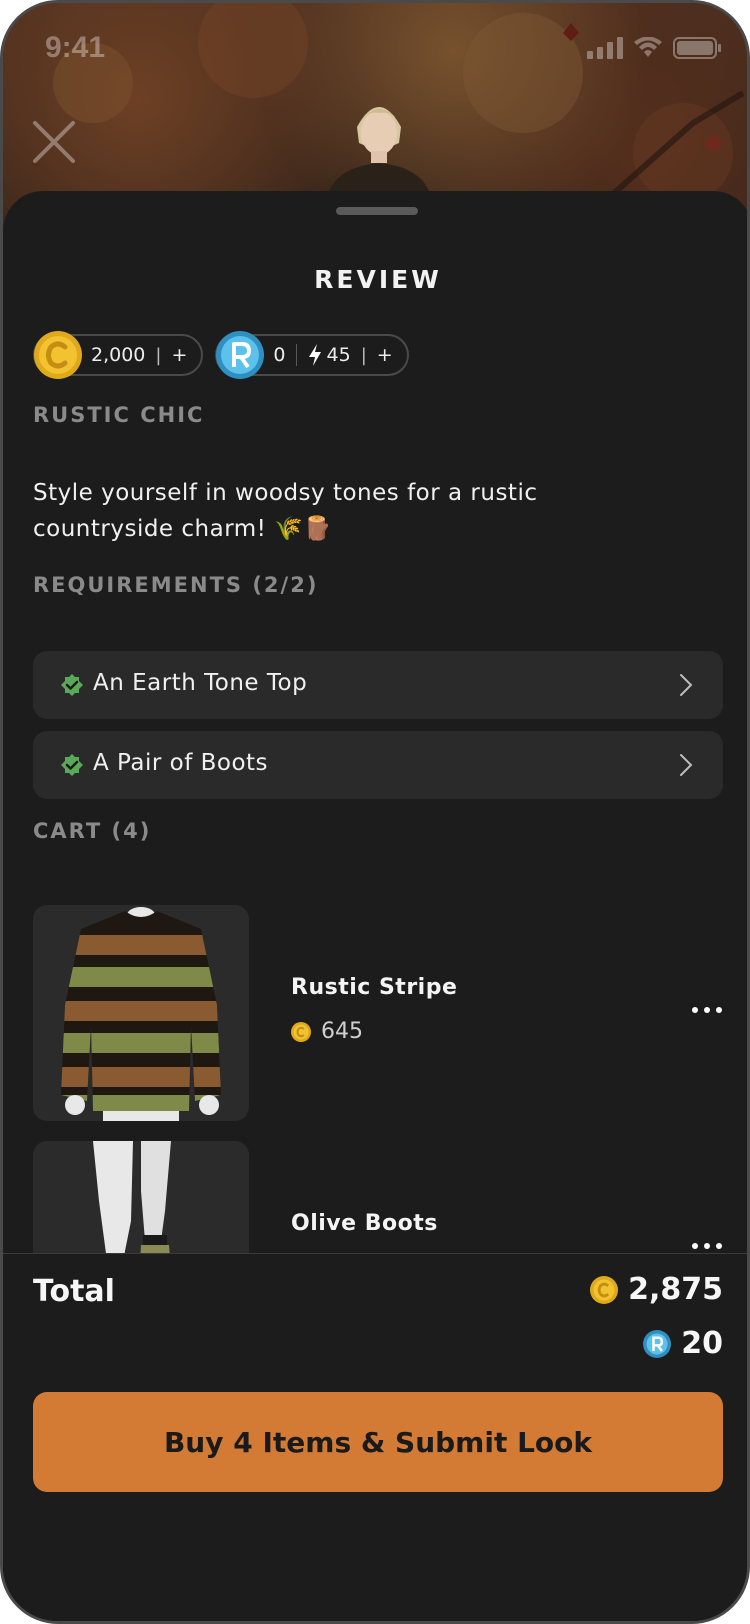 The height and width of the screenshot is (1624, 750). I want to click on cart-item: Rustic Stripe 645, so click(378, 1013).